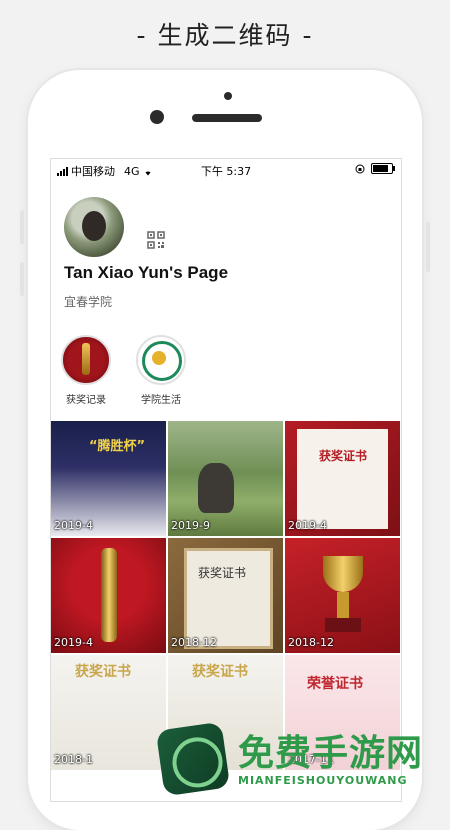  I want to click on status-bar: 中国移动 4G 下午 5:37, so click(226, 170).